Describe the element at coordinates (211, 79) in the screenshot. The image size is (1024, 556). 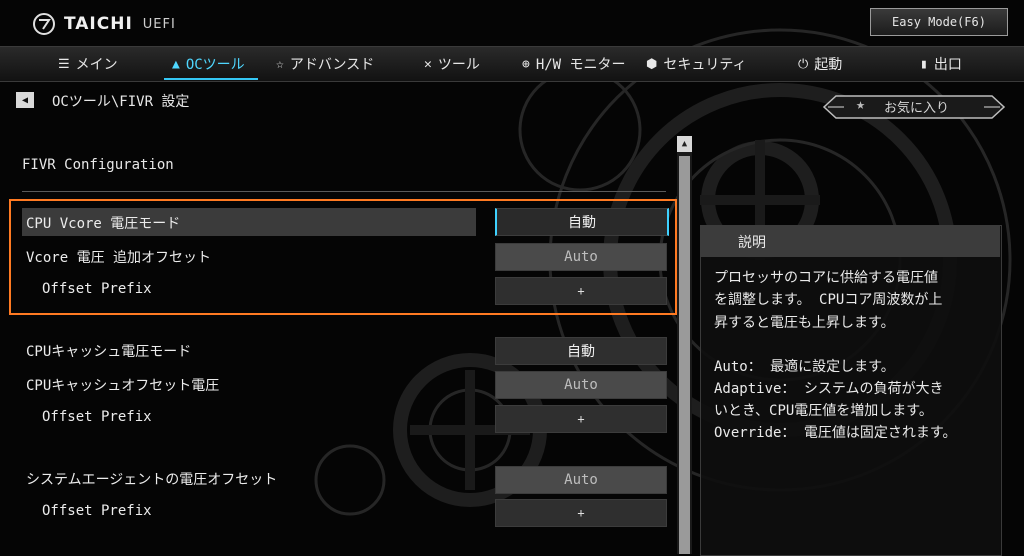
I see `active-tab-underline` at that location.